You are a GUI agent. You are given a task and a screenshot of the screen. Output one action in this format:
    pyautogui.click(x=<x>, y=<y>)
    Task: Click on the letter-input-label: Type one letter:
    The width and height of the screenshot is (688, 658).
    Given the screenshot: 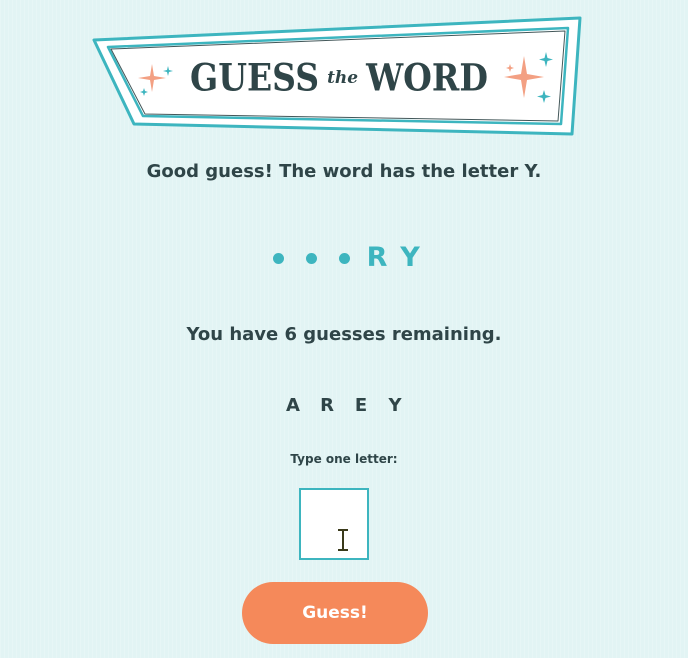 What is the action you would take?
    pyautogui.click(x=344, y=459)
    